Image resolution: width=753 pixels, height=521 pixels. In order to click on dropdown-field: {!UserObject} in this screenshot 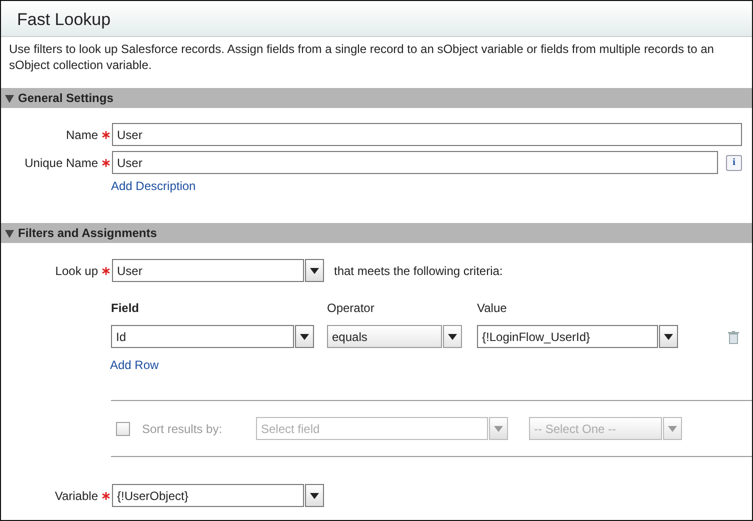, I will do `click(208, 495)`.